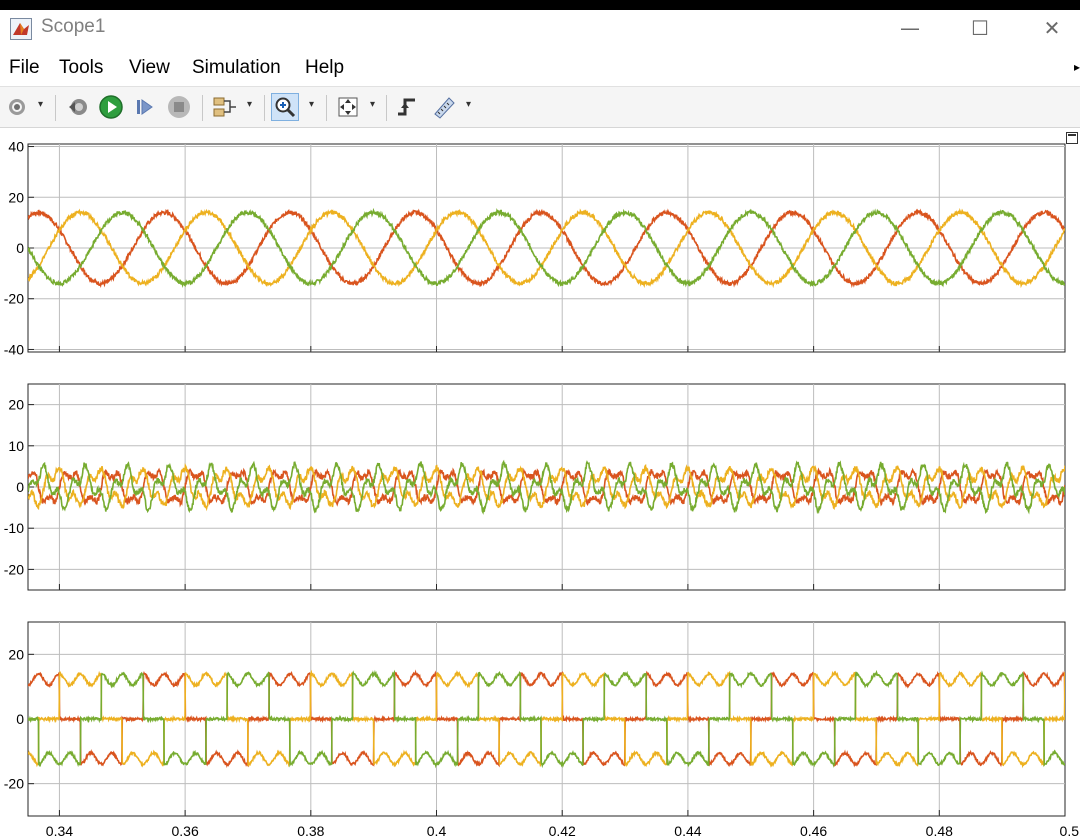  Describe the element at coordinates (437, 831) in the screenshot. I see `x-tick-label: 0.4` at that location.